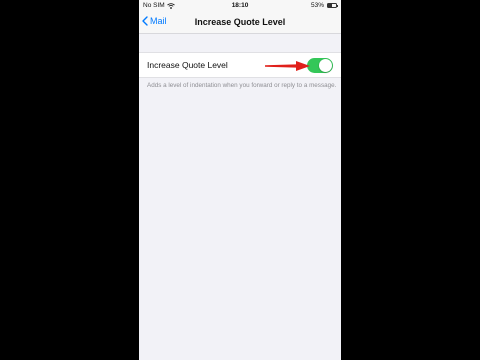 This screenshot has height=360, width=480. Describe the element at coordinates (317, 5) in the screenshot. I see `battery-percent: 53%` at that location.